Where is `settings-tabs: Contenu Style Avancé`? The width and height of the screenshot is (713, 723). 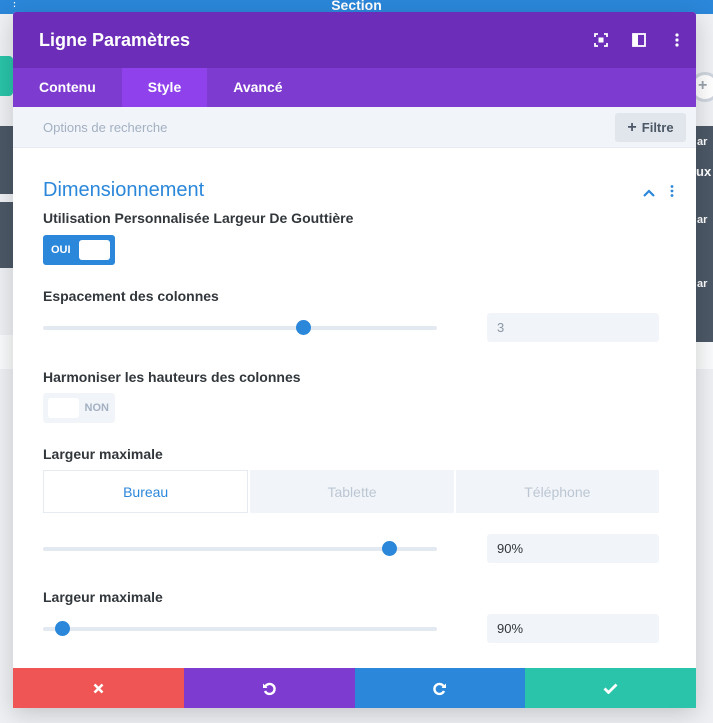
settings-tabs: Contenu Style Avancé is located at coordinates (354, 87).